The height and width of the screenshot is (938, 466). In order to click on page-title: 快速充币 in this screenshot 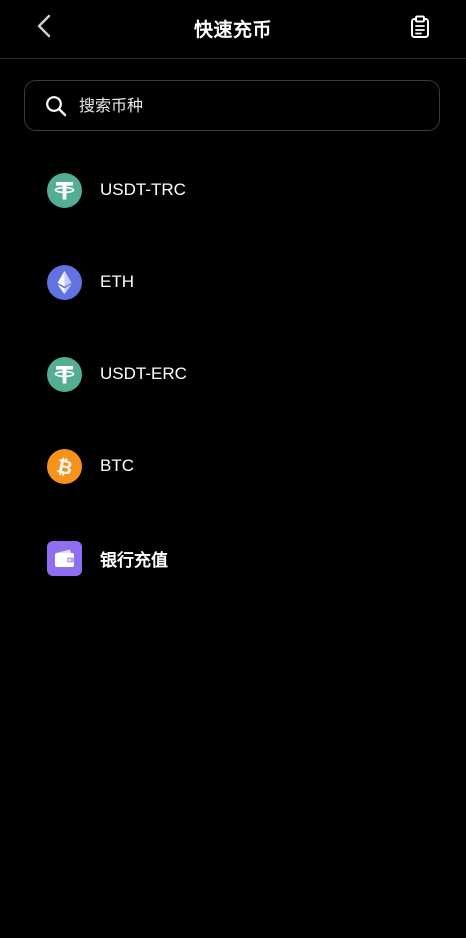, I will do `click(232, 30)`.